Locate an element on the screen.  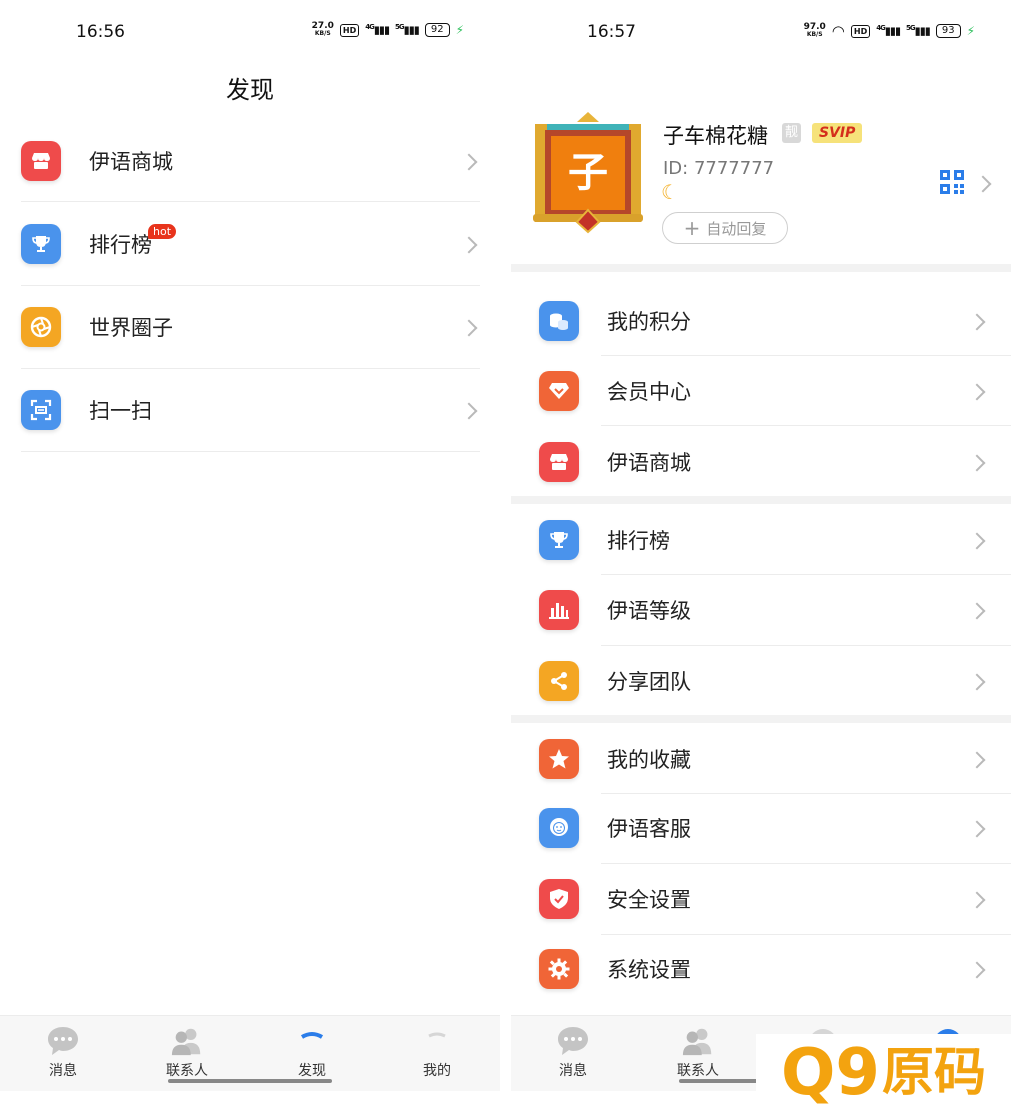
hot-badge: hot is located at coordinates (162, 231).